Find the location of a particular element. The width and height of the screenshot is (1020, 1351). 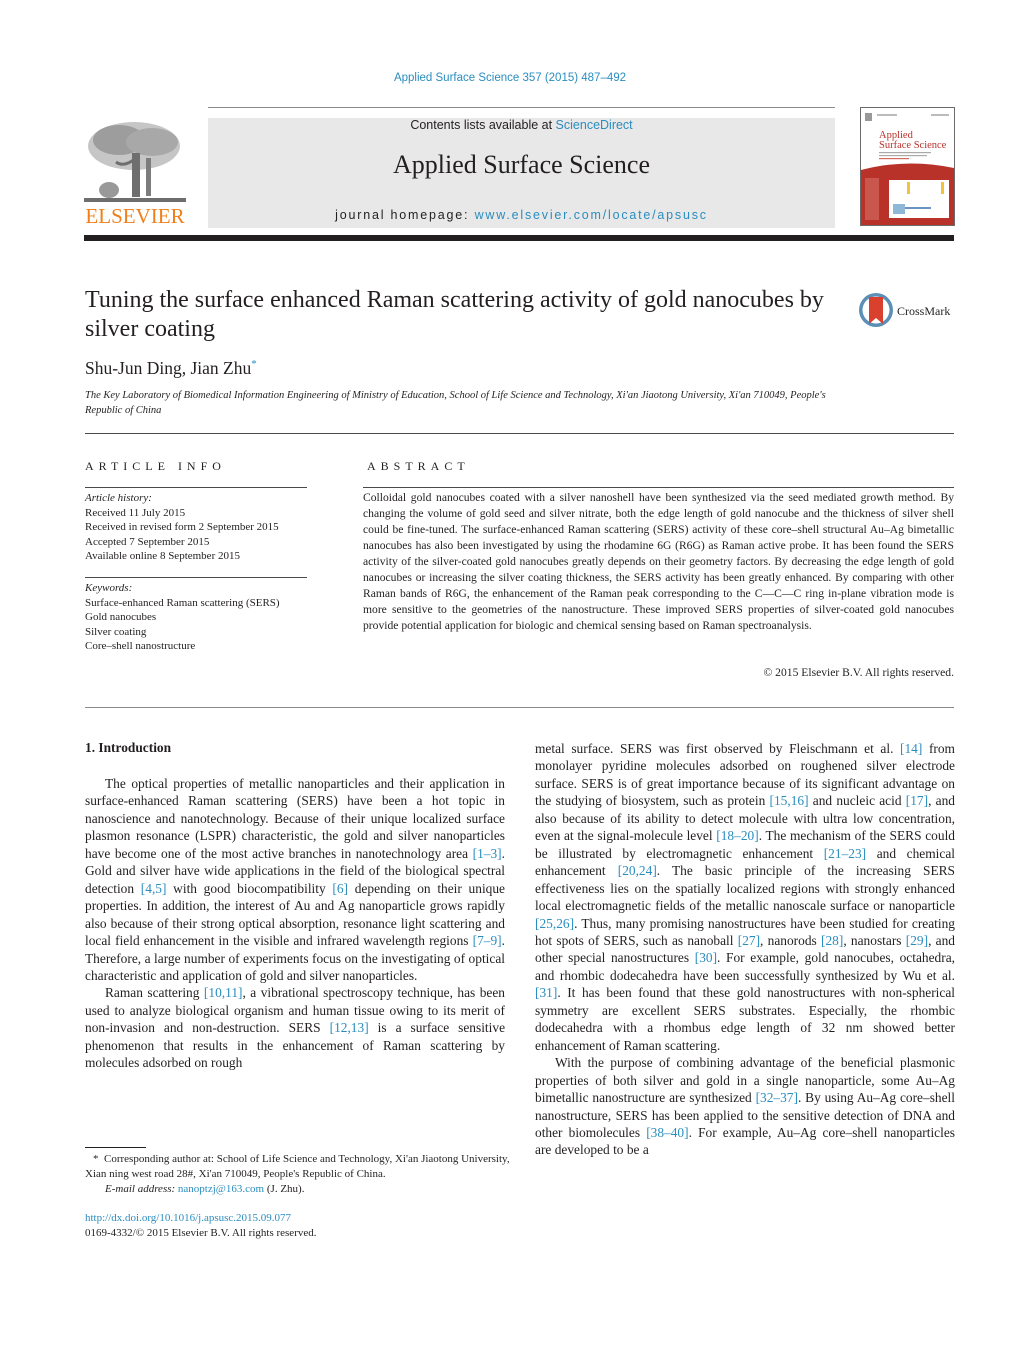

article-info-divider is located at coordinates (196, 487).